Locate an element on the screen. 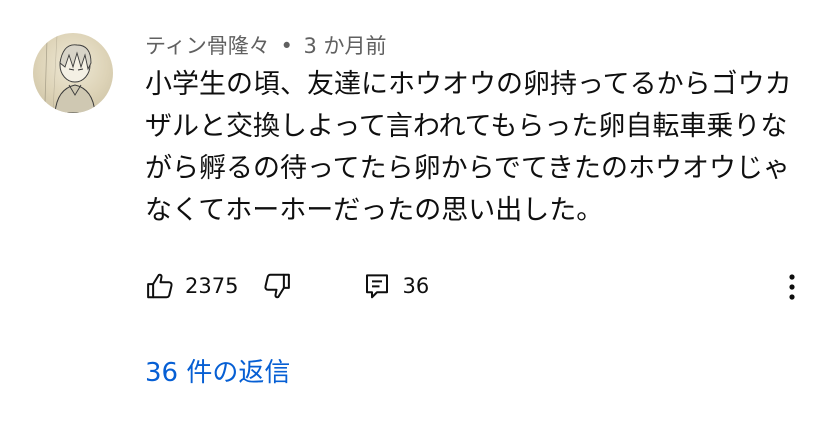  avatar is located at coordinates (73, 73).